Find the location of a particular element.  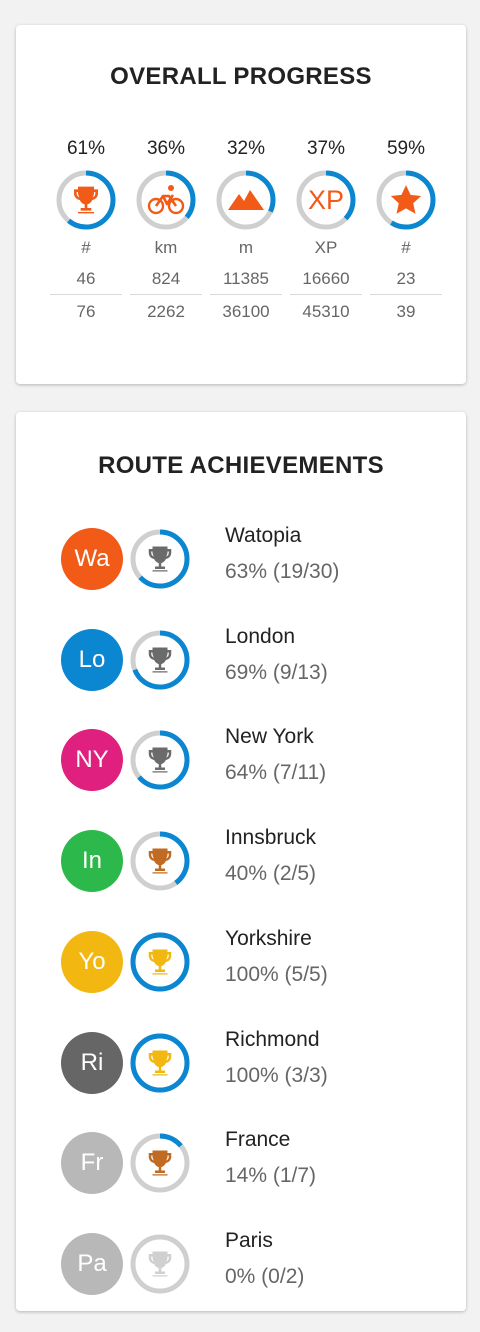

route-progress: 14% (1/7) is located at coordinates (271, 1176).